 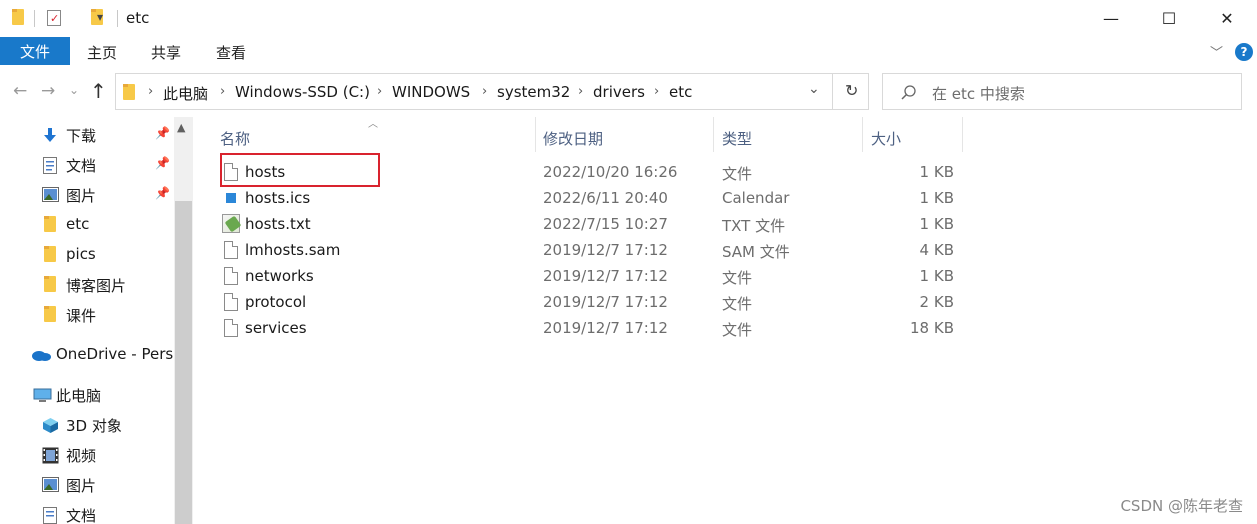 I want to click on nav-item-label: 下载, so click(x=81, y=136).